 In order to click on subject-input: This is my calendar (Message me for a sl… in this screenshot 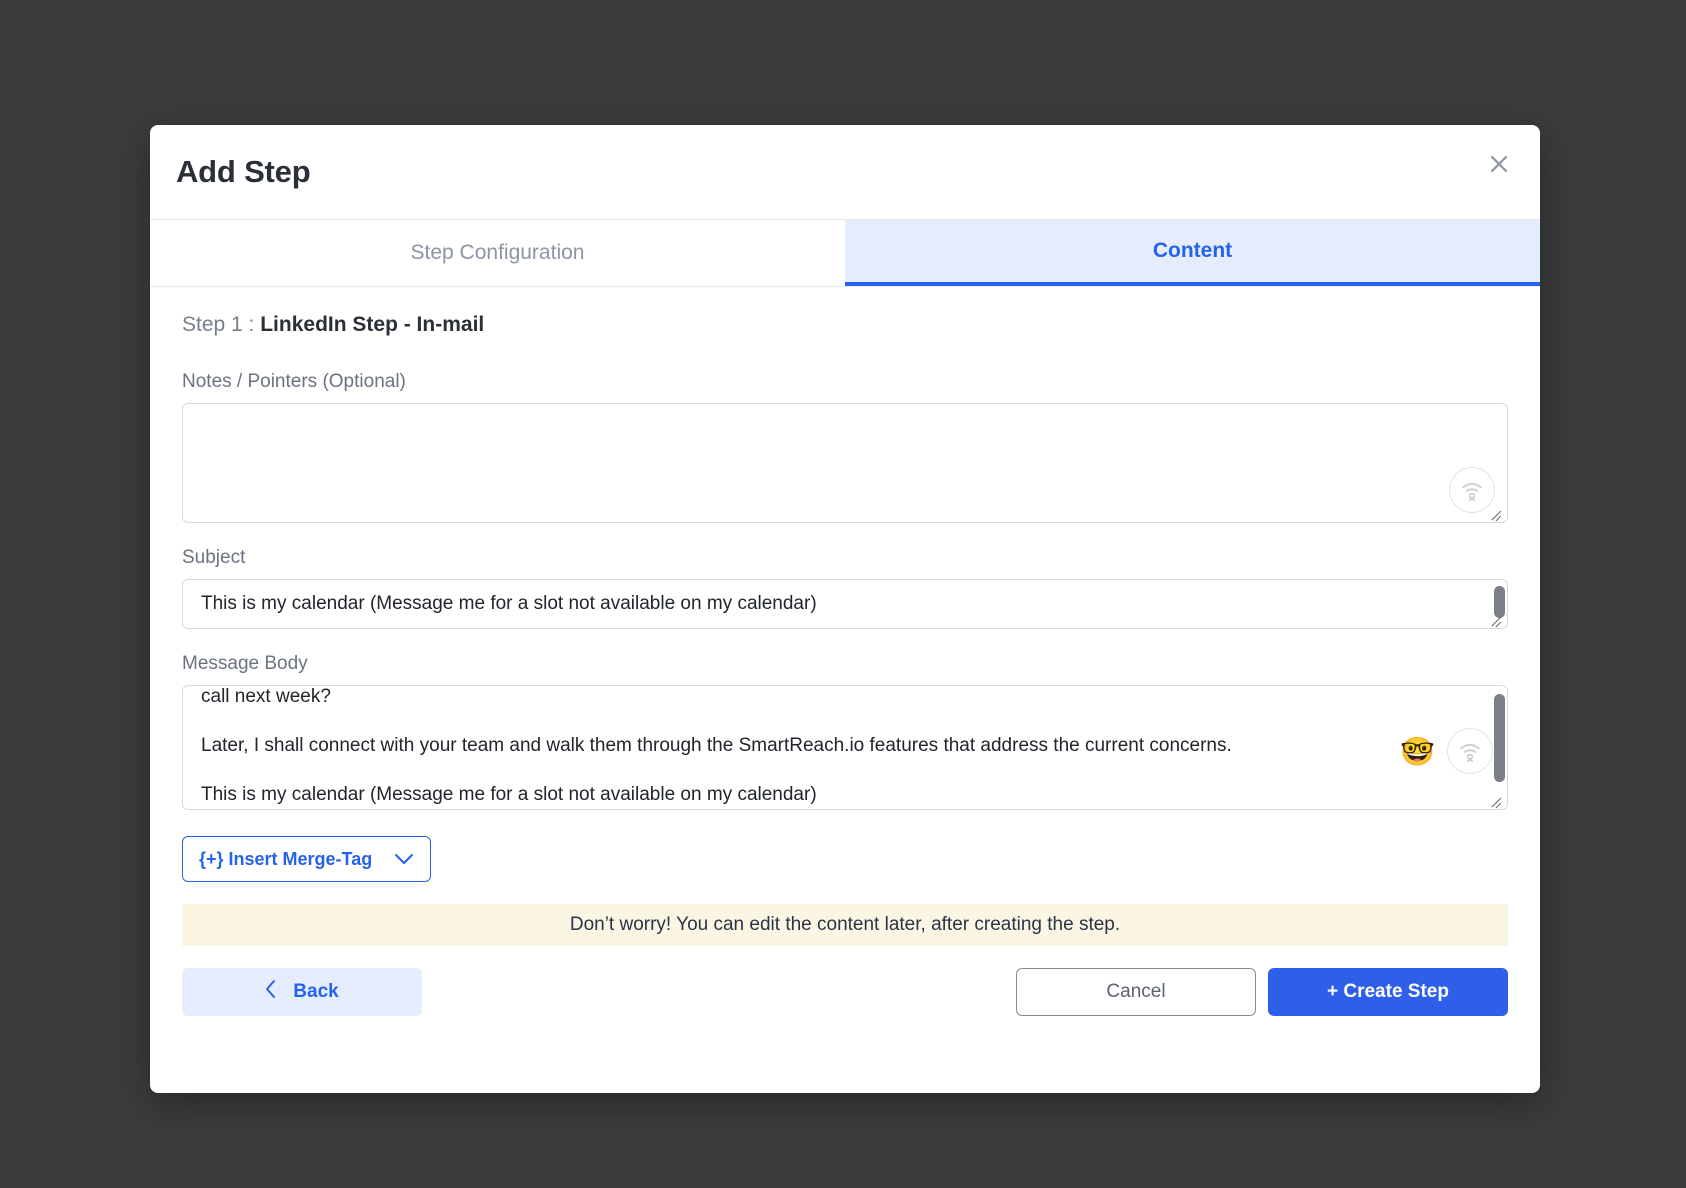, I will do `click(845, 604)`.